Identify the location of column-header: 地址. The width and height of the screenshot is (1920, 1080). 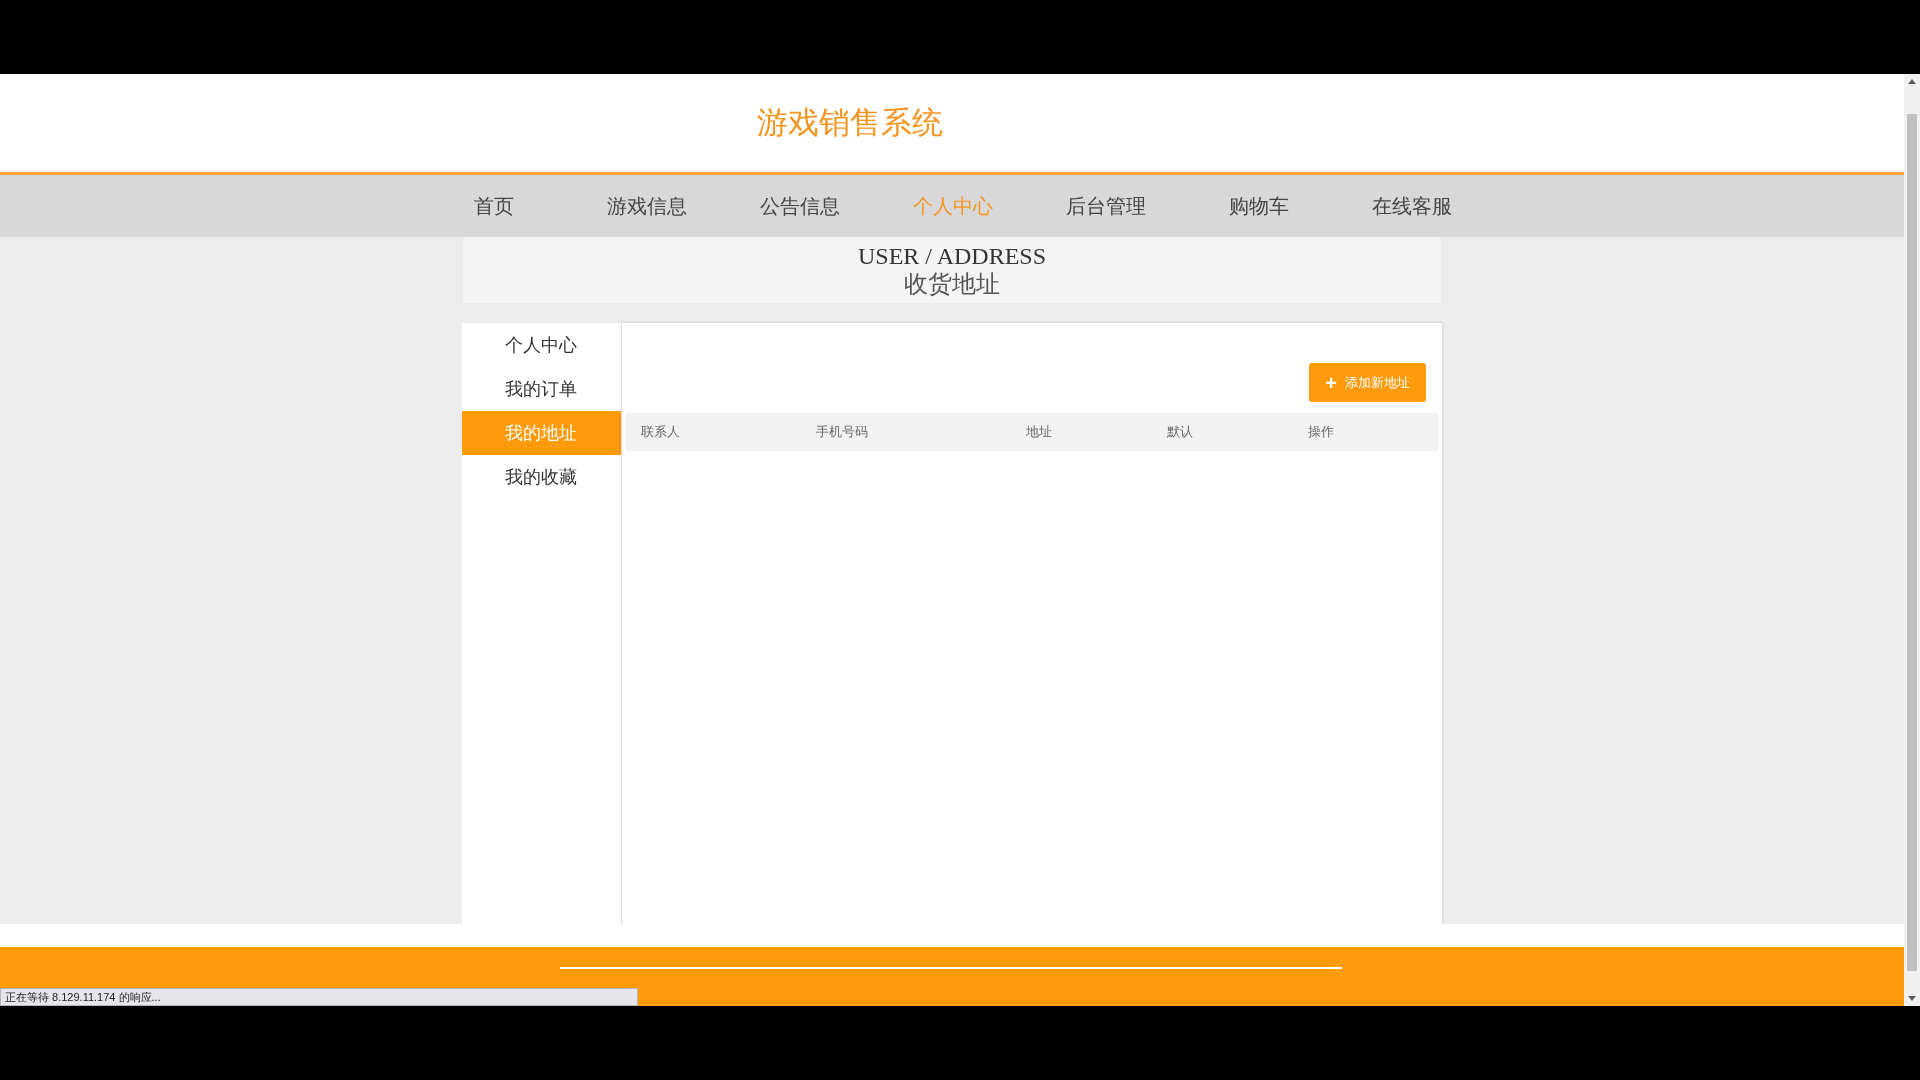
(1039, 432).